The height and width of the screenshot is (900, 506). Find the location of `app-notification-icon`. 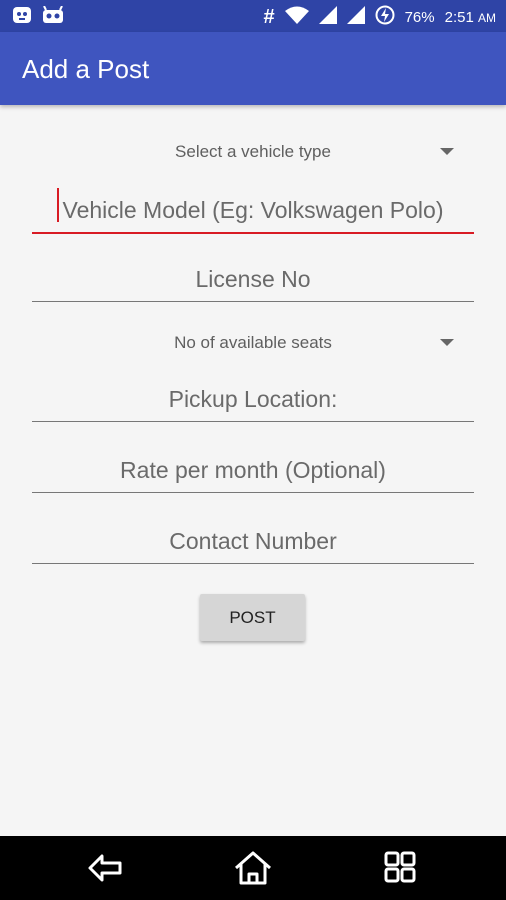

app-notification-icon is located at coordinates (22, 17).